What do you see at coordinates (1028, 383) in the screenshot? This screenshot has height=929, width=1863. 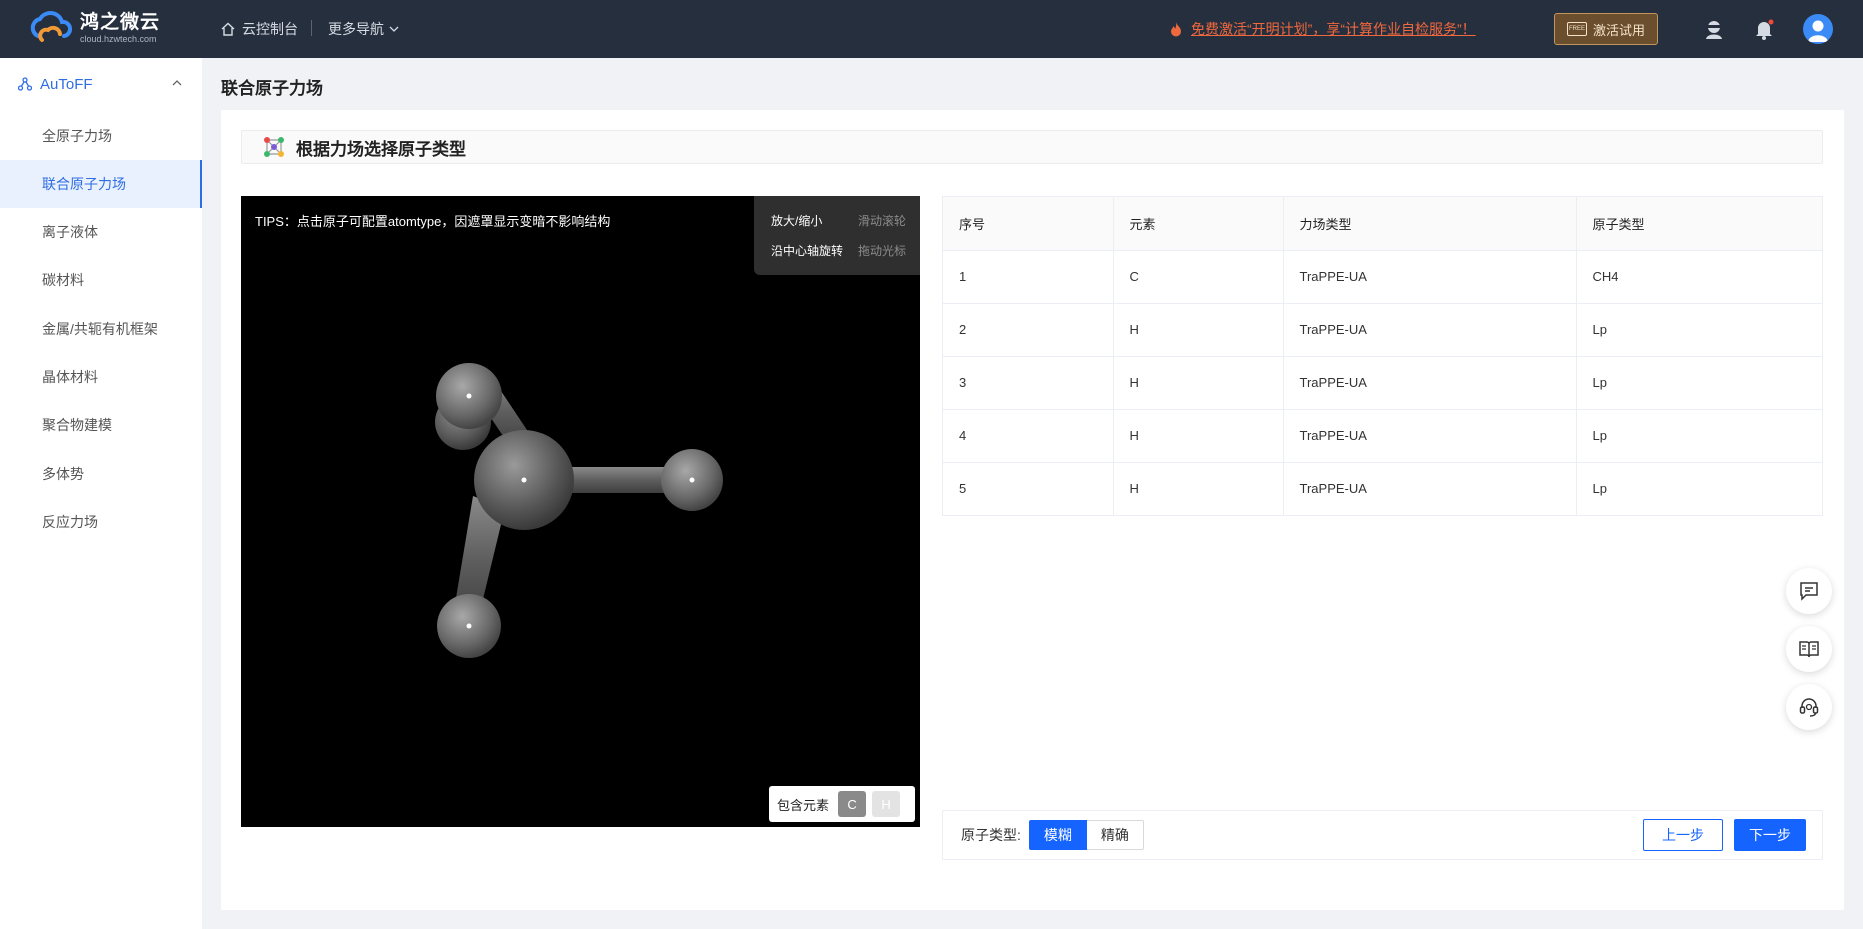 I see `cell-index: 3` at bounding box center [1028, 383].